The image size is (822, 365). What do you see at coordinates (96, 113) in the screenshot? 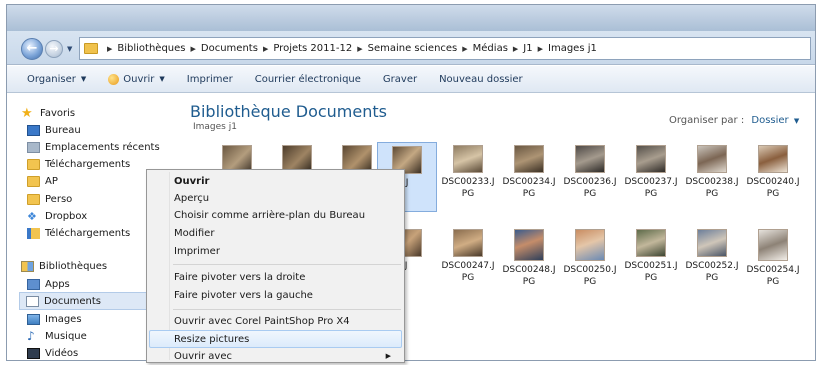
I see `nav-favoris: ★ Favoris` at bounding box center [96, 113].